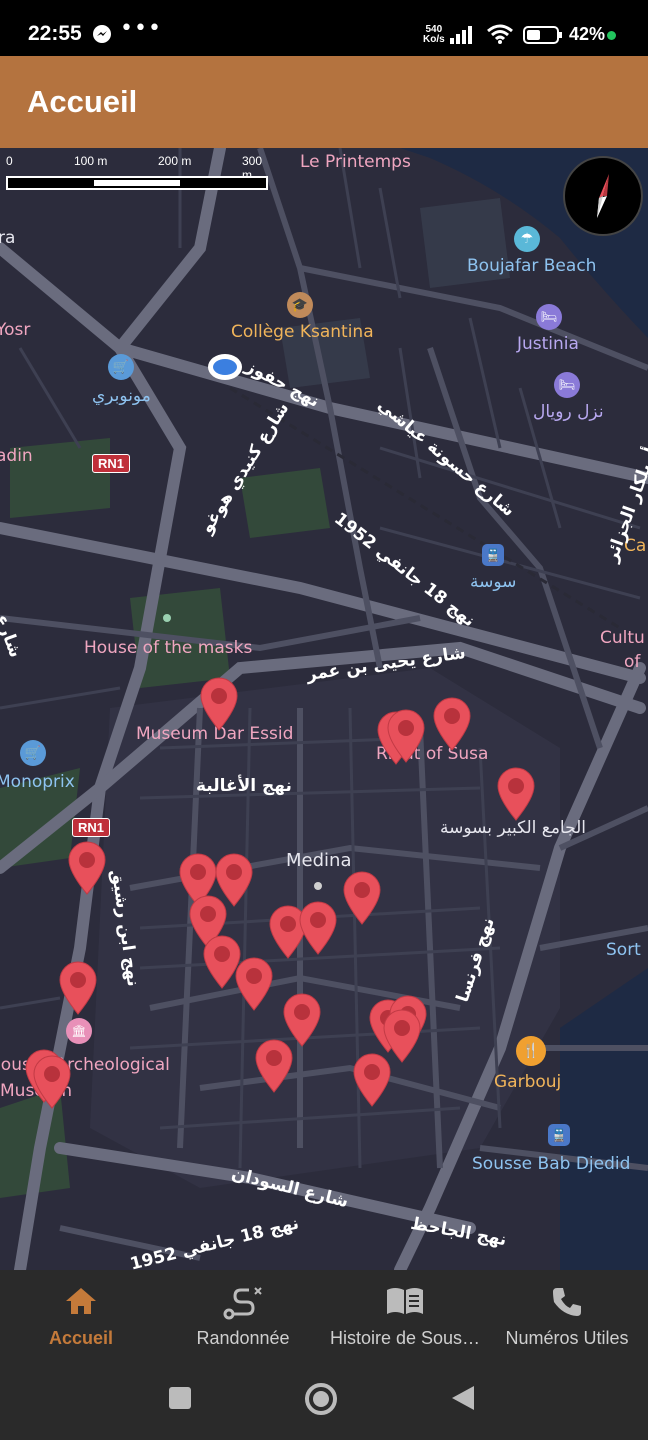 Image resolution: width=648 pixels, height=1440 pixels. I want to click on label-yosr: Yosr, so click(15, 330).